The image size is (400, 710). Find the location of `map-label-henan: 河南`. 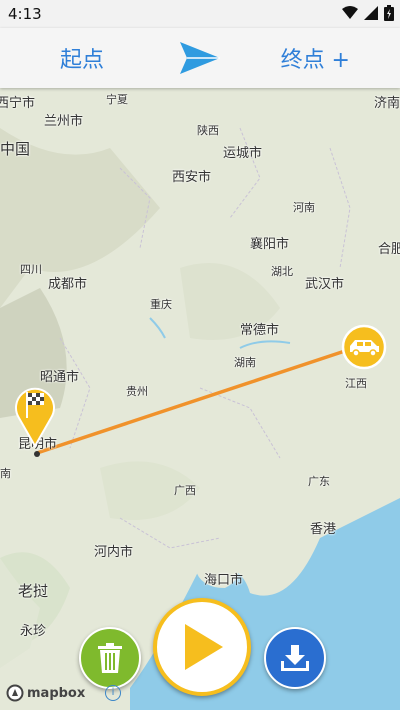

map-label-henan: 河南 is located at coordinates (304, 207).